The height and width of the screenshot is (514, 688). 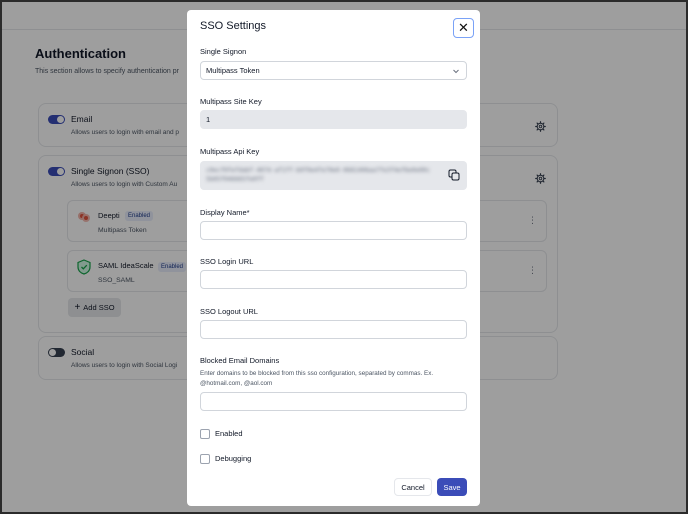 I want to click on display-name-input, so click(x=333, y=230).